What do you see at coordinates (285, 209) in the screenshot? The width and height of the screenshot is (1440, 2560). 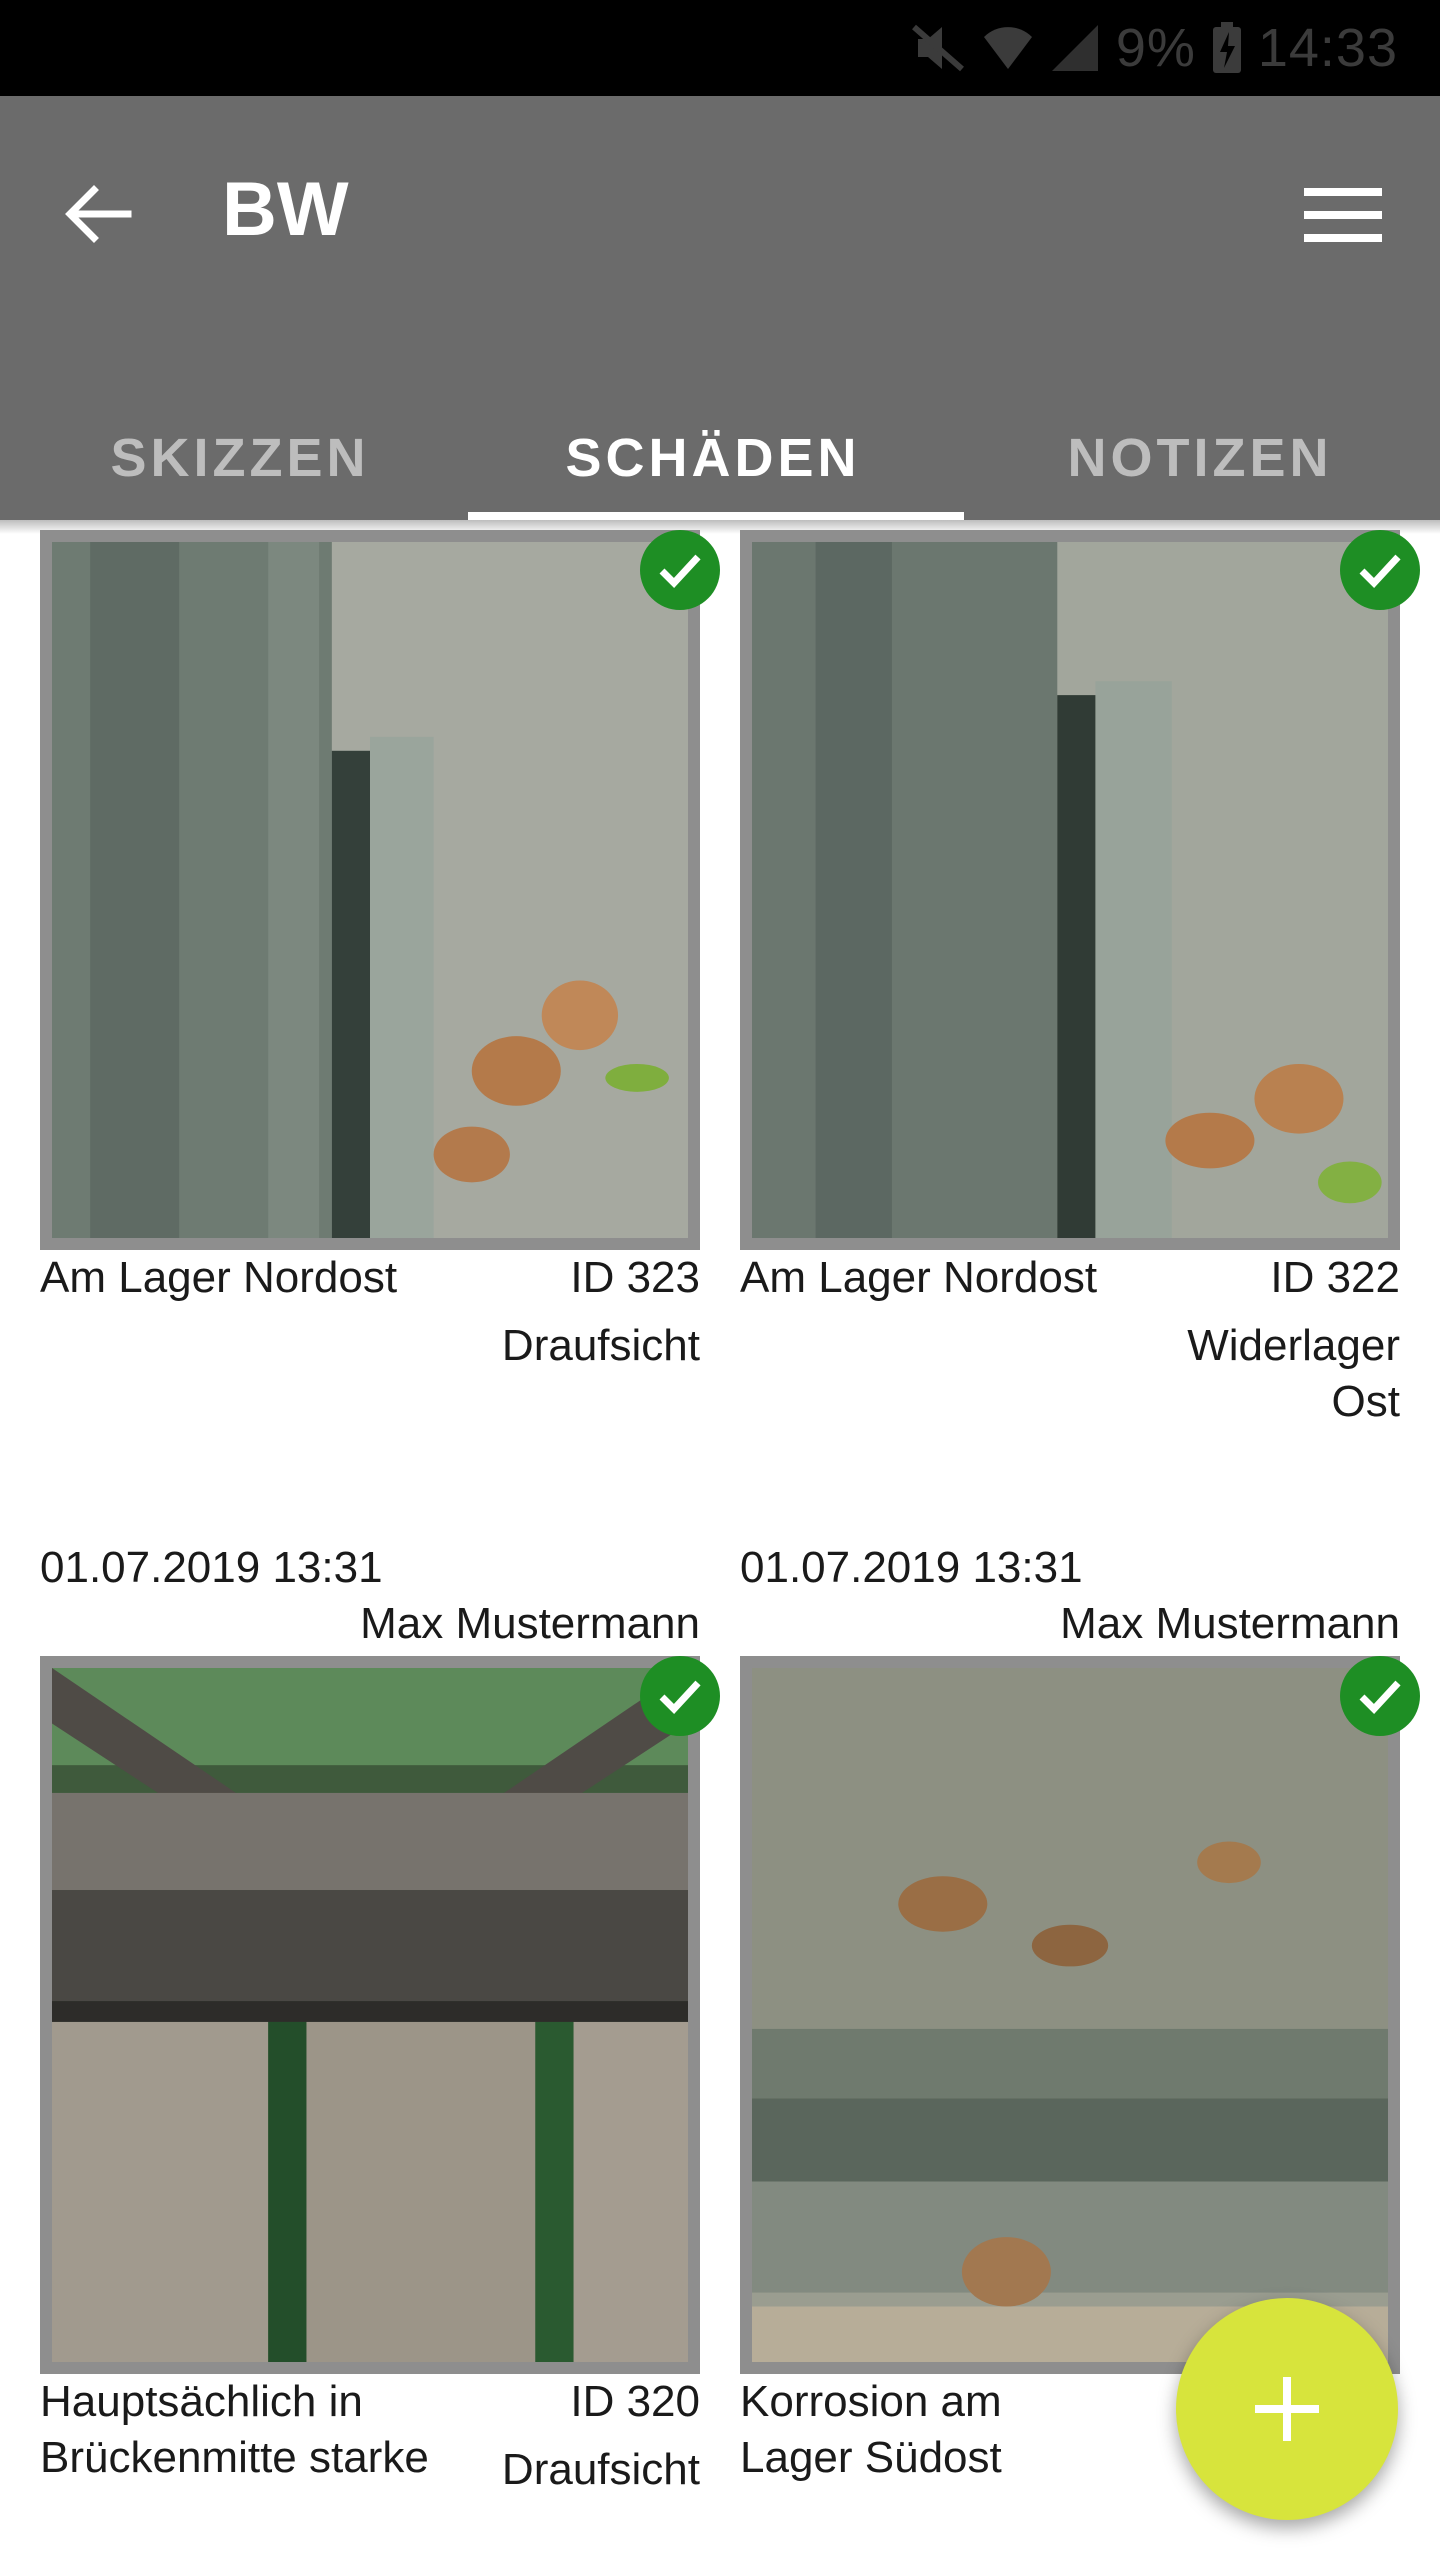 I see `page-title: BW` at bounding box center [285, 209].